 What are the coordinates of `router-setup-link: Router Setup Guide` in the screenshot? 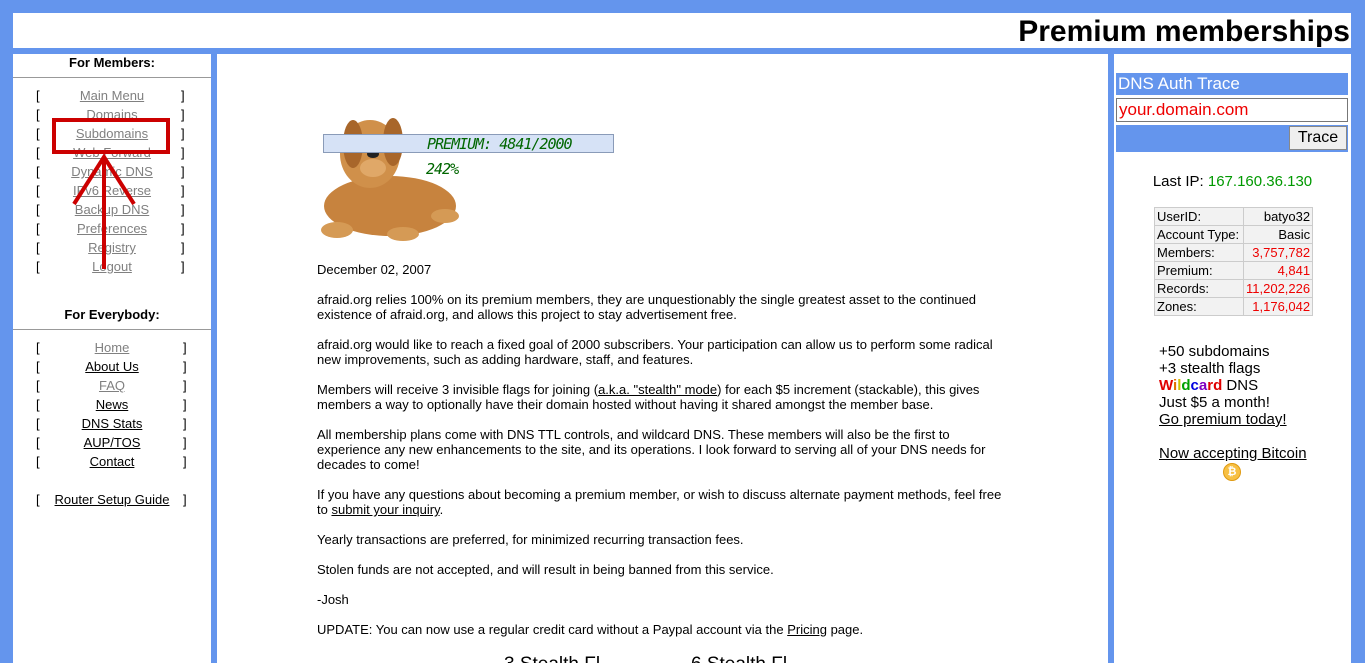 It's located at (112, 499).